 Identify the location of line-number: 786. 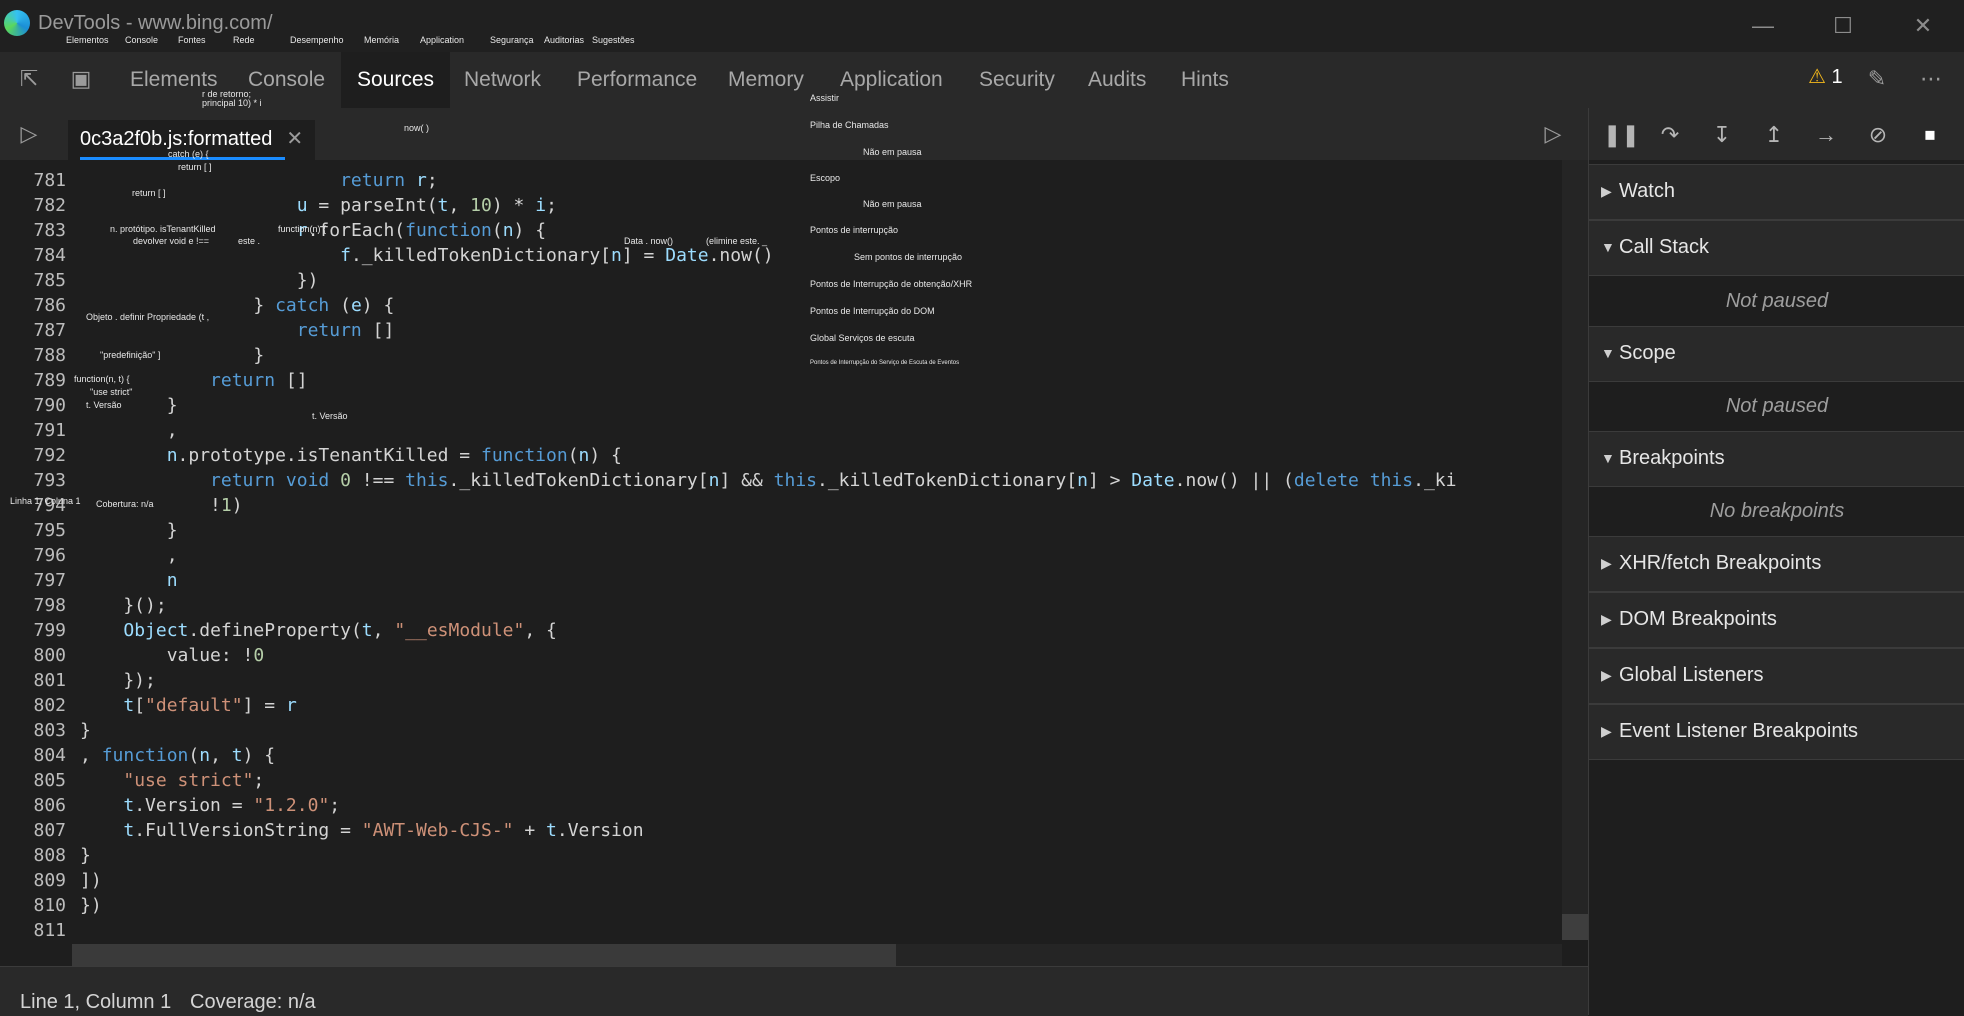
(33, 305).